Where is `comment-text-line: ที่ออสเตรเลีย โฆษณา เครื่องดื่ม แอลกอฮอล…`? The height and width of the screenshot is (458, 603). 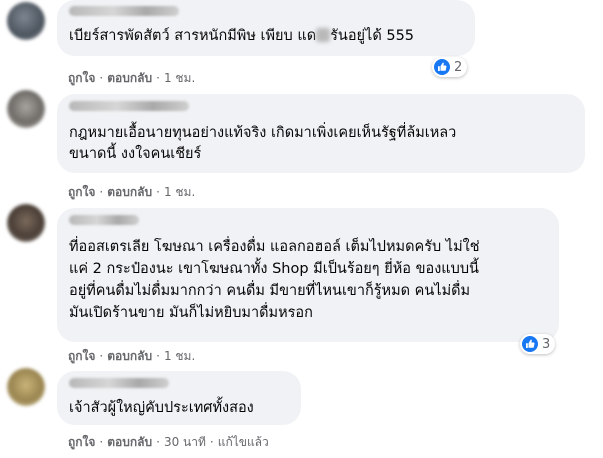 comment-text-line: ที่ออสเตรเลีย โฆษณา เครื่องดื่ม แอลกอฮอล… is located at coordinates (274, 247).